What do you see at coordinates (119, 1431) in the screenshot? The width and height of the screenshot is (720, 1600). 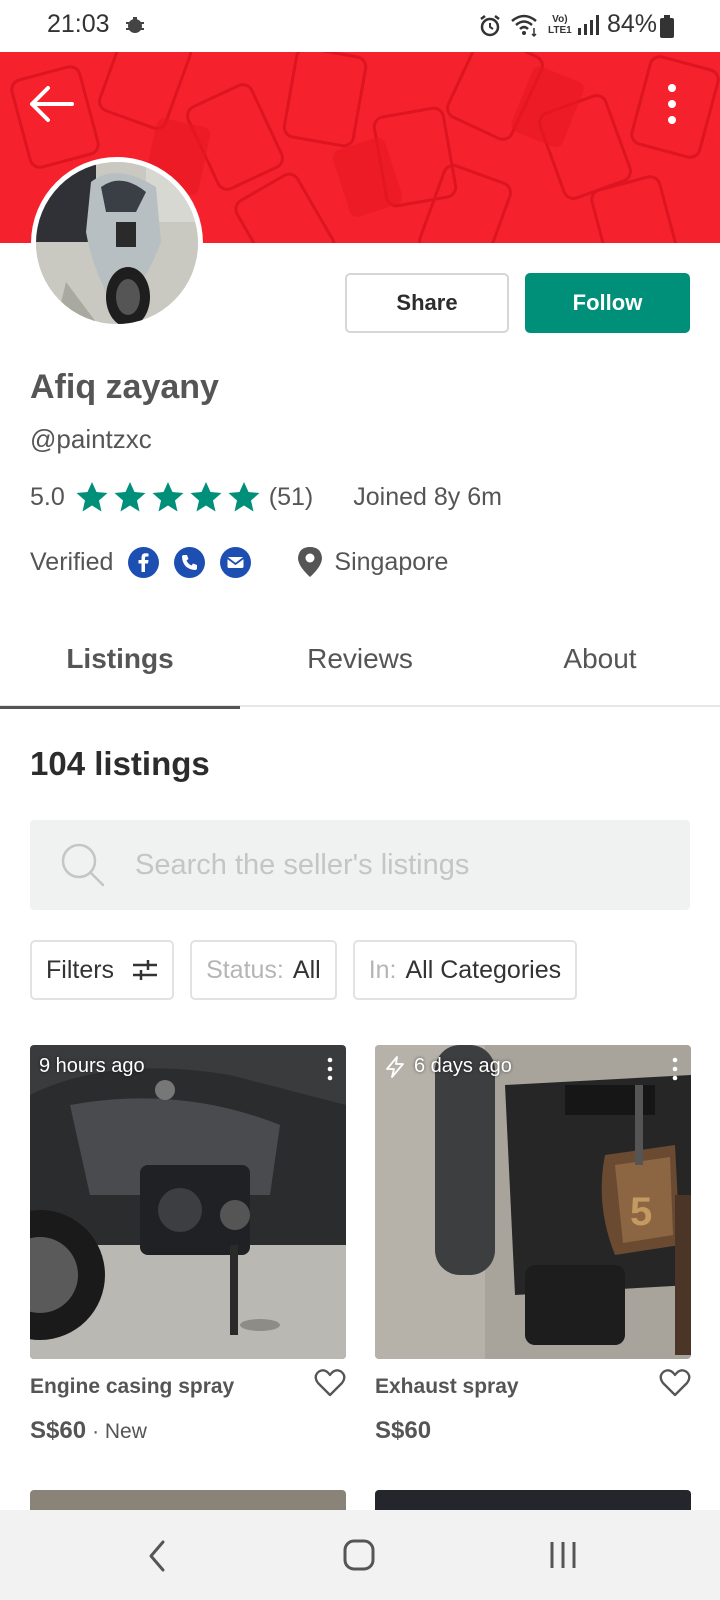 I see `listing-condition: · New` at bounding box center [119, 1431].